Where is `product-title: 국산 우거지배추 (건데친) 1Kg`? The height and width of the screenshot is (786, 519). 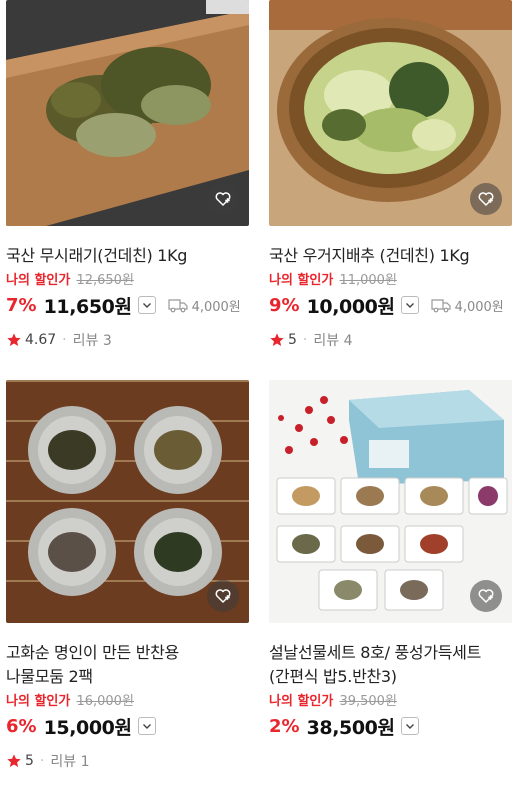 product-title: 국산 우거지배추 (건데친) 1Kg is located at coordinates (390, 256).